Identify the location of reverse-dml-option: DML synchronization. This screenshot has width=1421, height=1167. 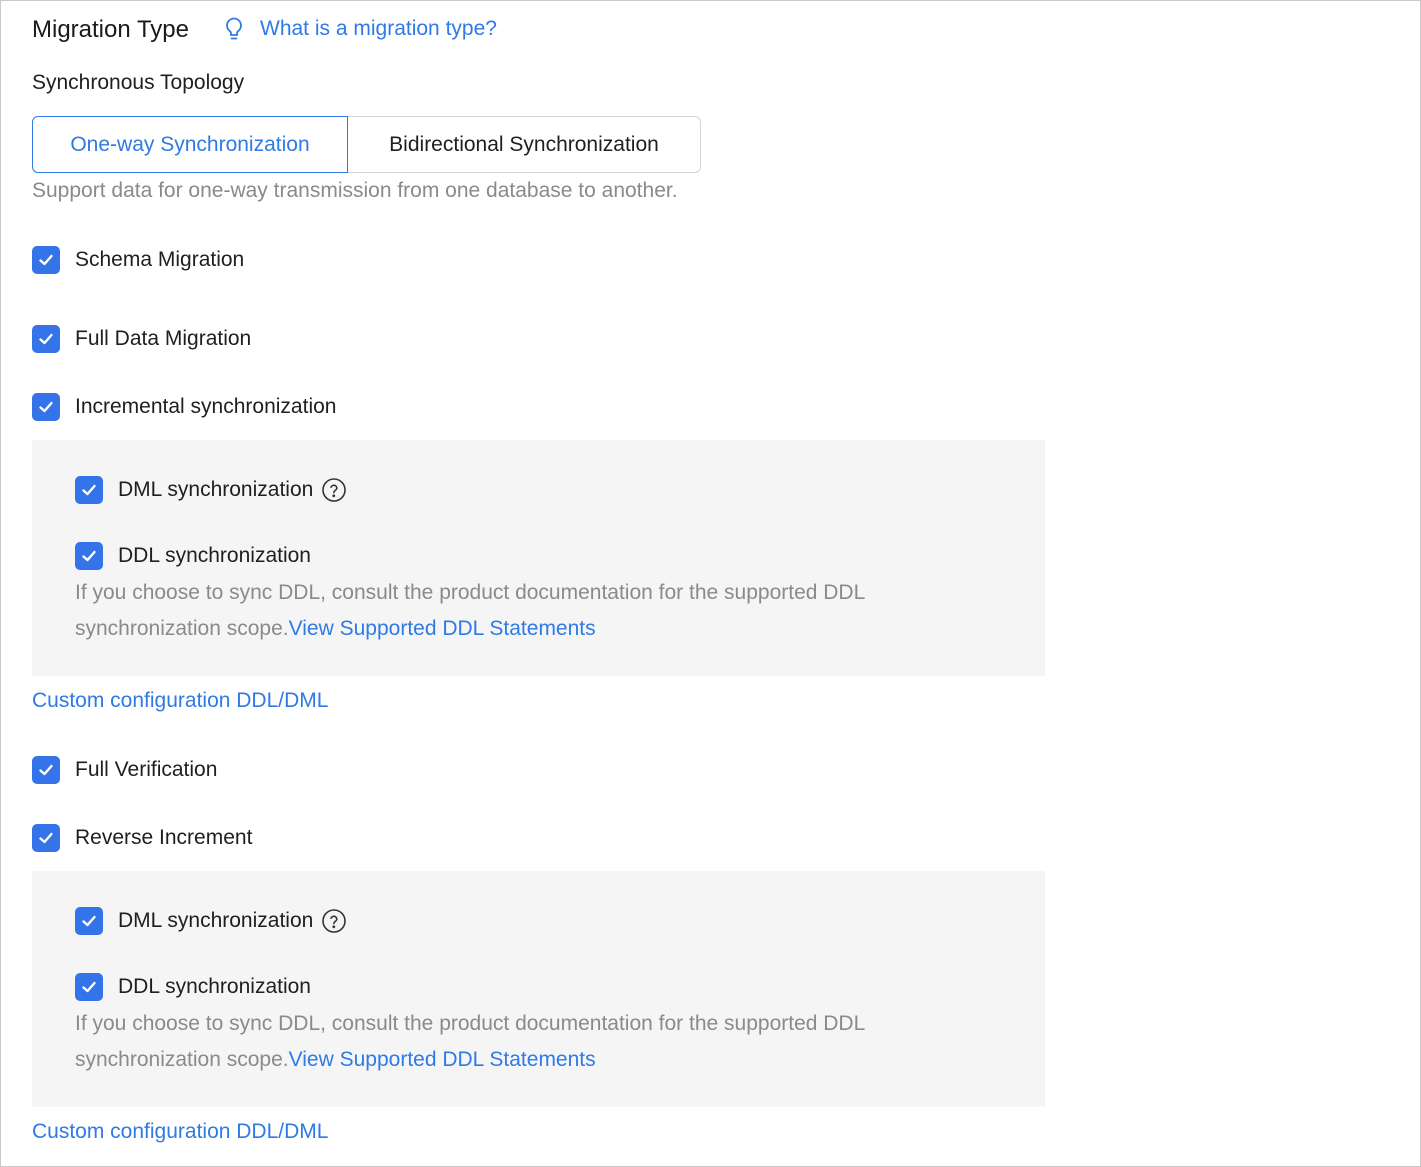
(211, 921).